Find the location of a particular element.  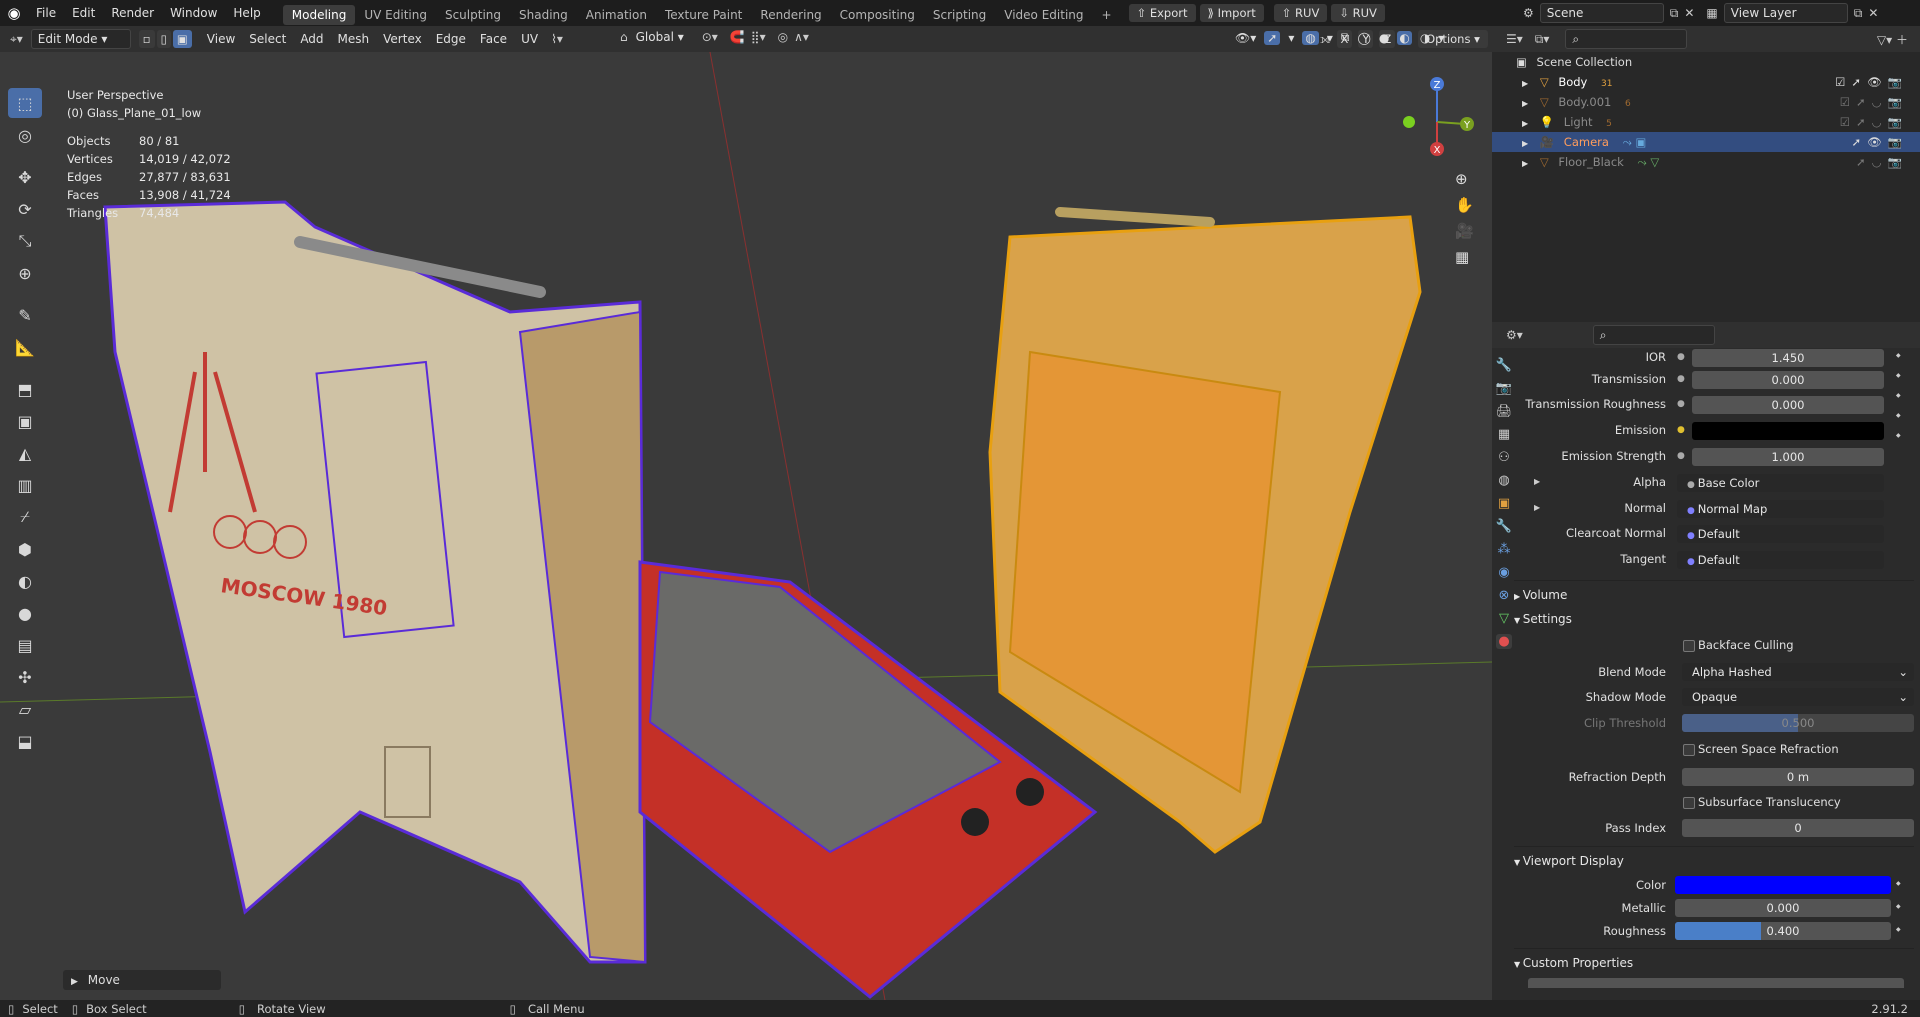

display-mode-icon: ⧉▾ is located at coordinates (1542, 39).